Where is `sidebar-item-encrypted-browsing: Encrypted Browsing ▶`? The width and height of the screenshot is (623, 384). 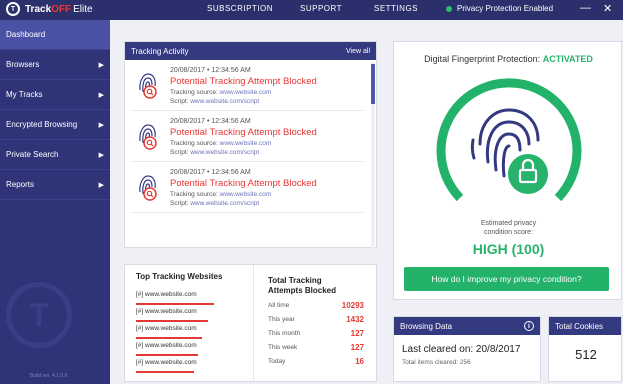
sidebar-item-encrypted-browsing: Encrypted Browsing ▶ is located at coordinates (55, 125).